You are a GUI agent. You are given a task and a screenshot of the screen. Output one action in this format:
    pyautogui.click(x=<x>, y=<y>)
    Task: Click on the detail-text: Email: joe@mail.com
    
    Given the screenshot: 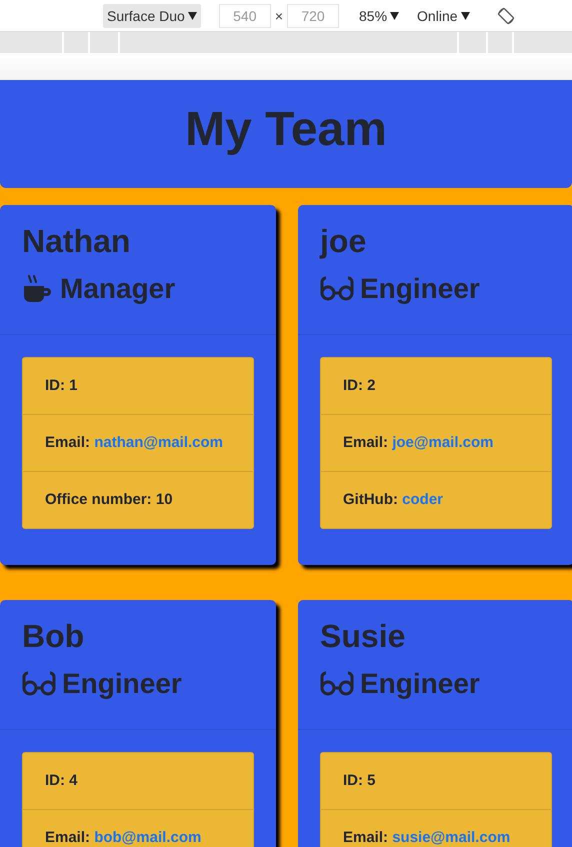 What is the action you would take?
    pyautogui.click(x=436, y=442)
    